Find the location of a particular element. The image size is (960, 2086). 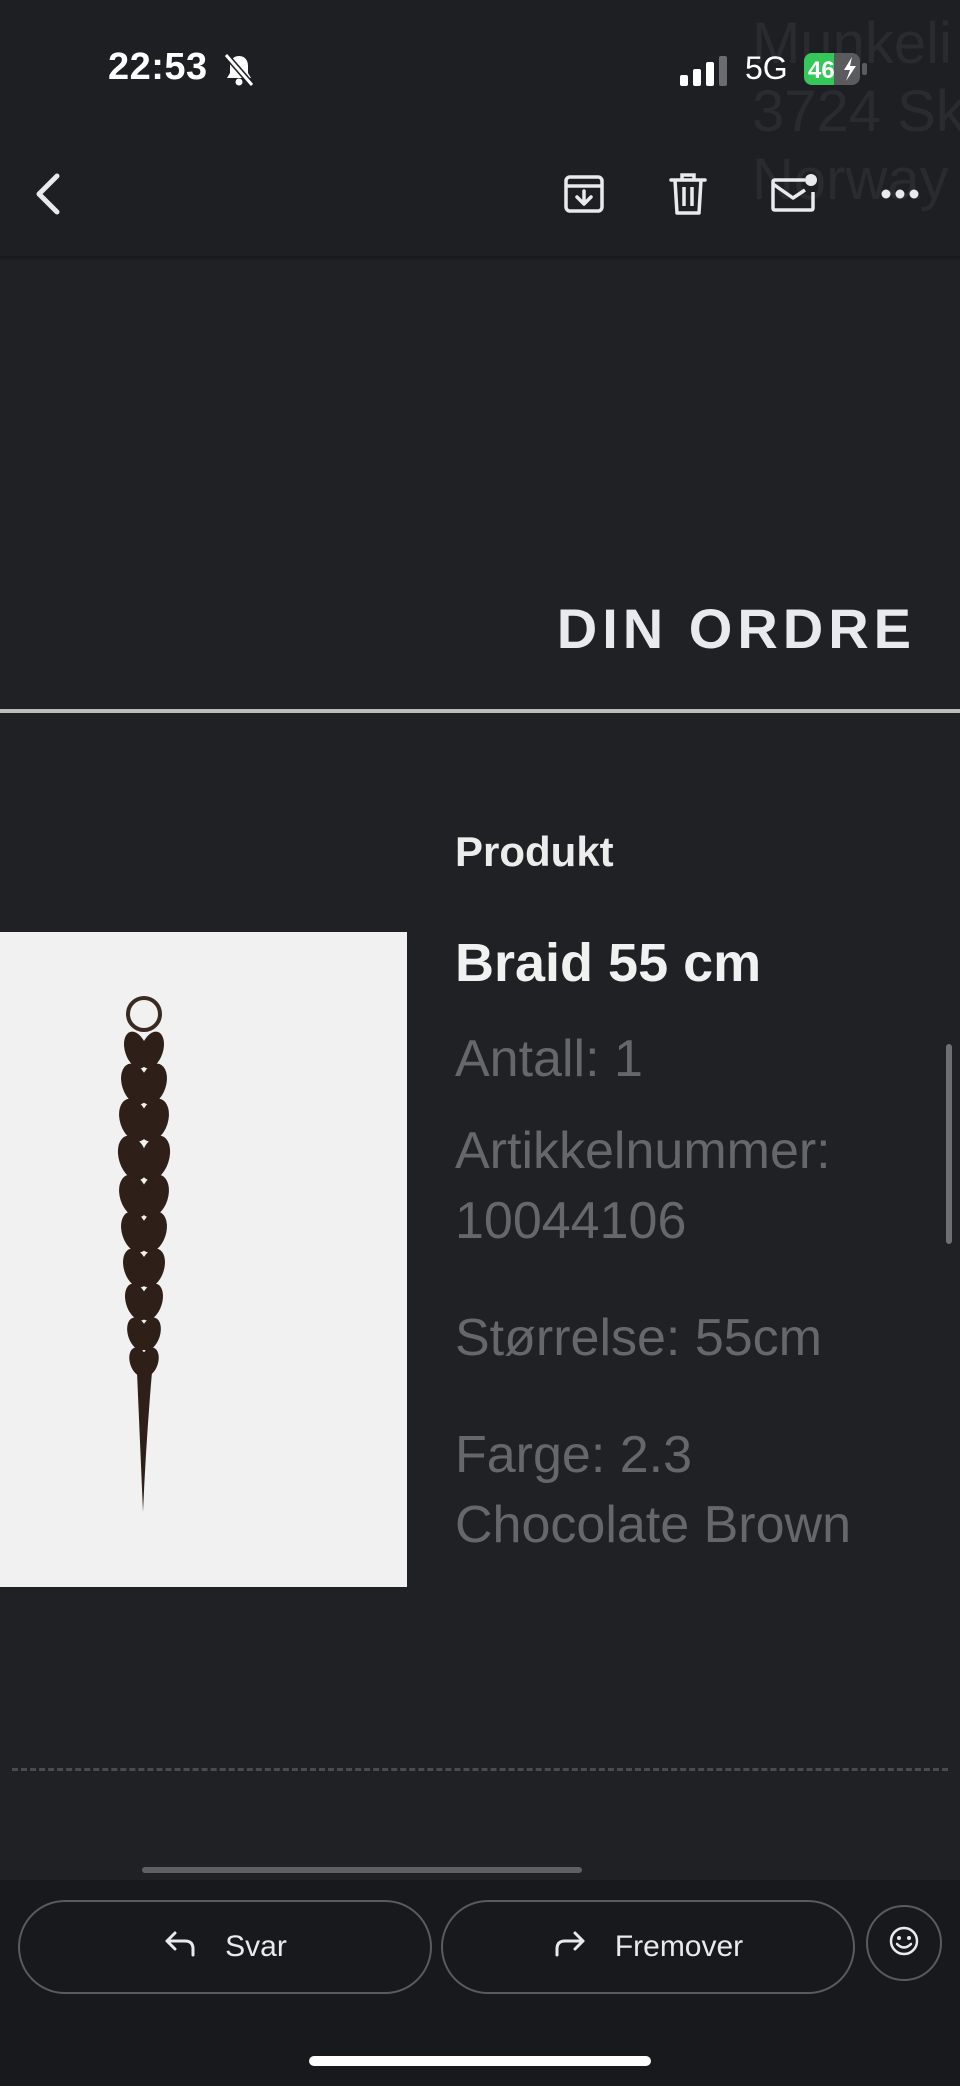

mark-unread-icon is located at coordinates (794, 196).